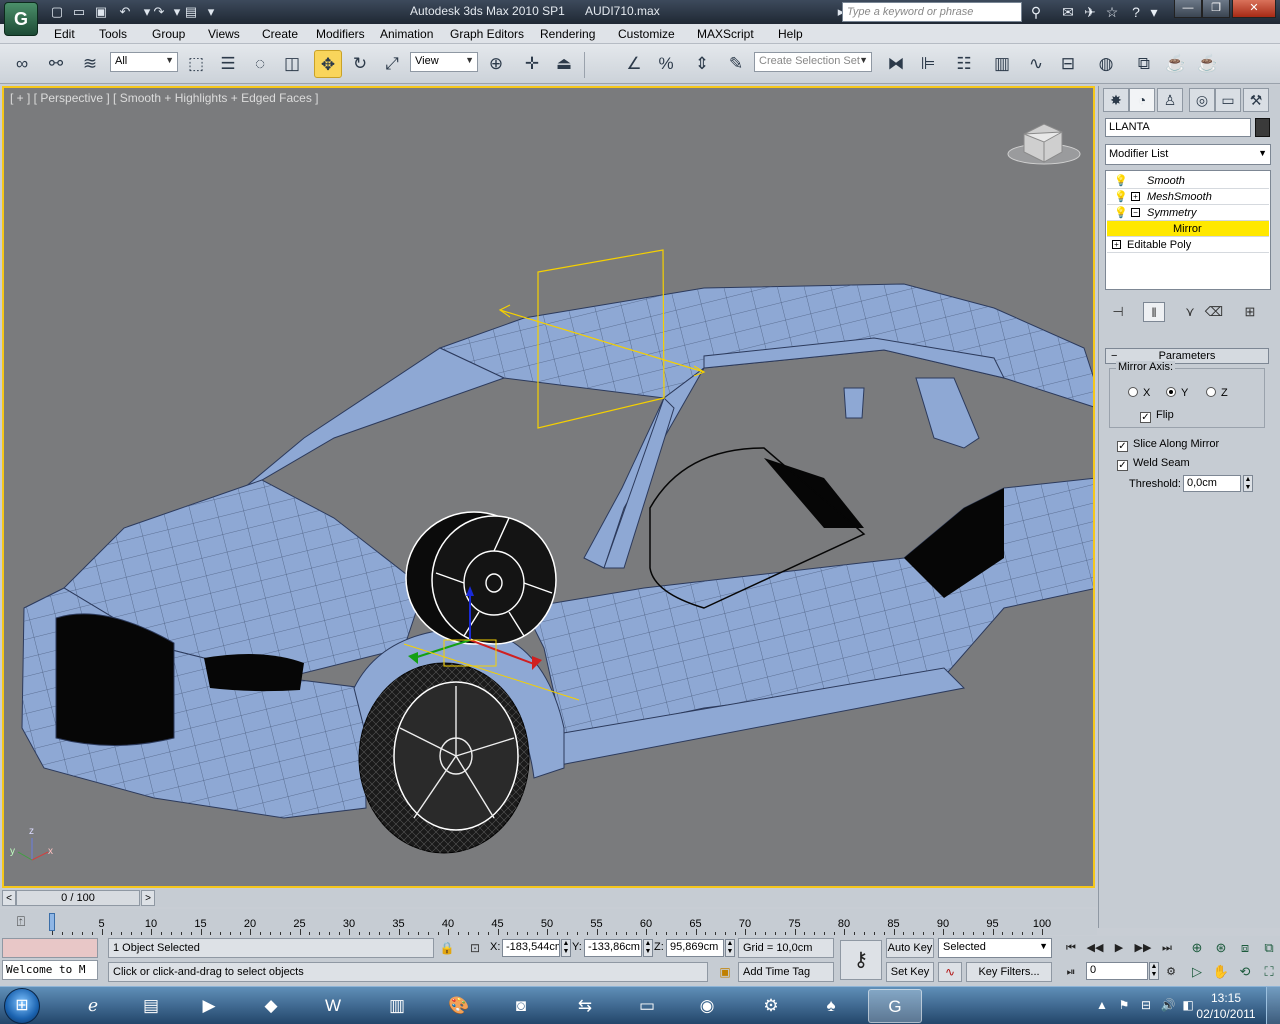 Image resolution: width=1280 pixels, height=1024 pixels. What do you see at coordinates (521, 1006) in the screenshot?
I see `camera-app-icon: ◙` at bounding box center [521, 1006].